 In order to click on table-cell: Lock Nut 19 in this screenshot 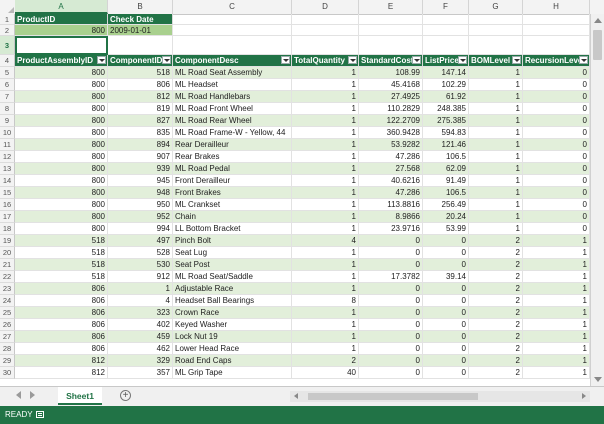, I will do `click(232, 337)`.